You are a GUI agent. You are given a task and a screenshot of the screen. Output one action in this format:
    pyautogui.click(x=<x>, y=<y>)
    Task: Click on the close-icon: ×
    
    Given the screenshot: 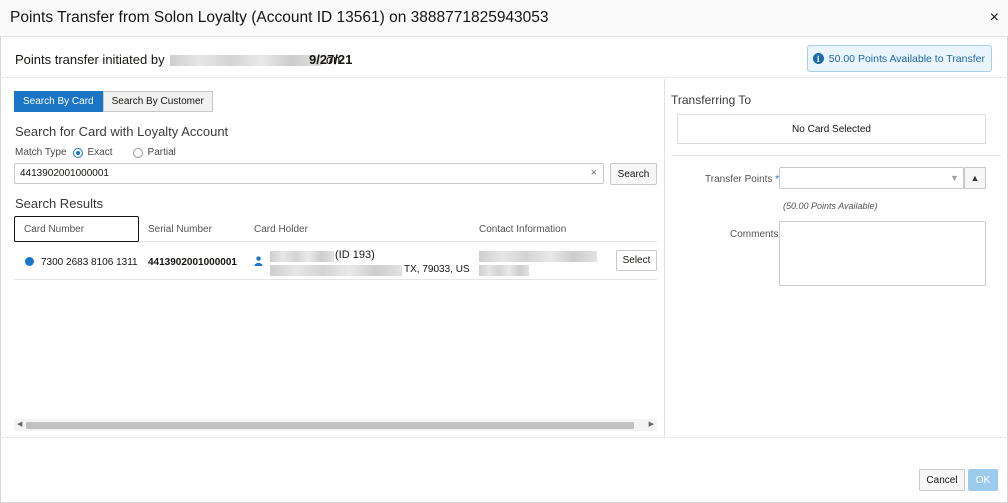 What is the action you would take?
    pyautogui.click(x=994, y=18)
    